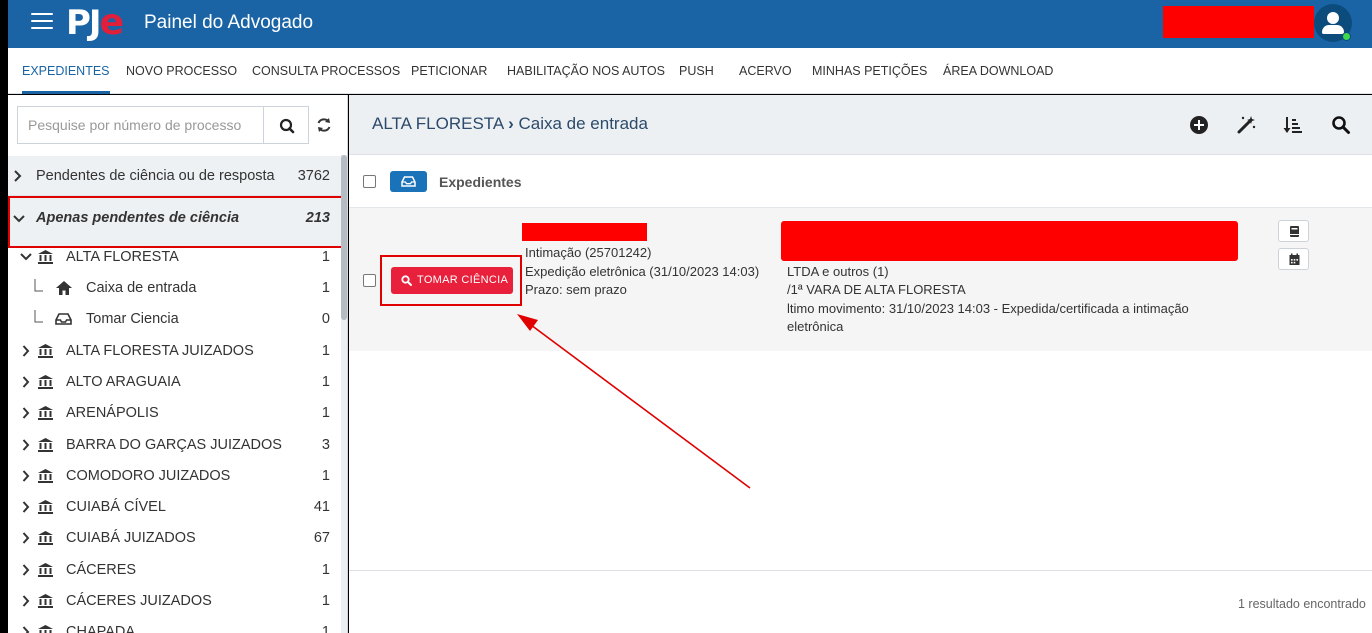  Describe the element at coordinates (369, 280) in the screenshot. I see `item-checkbox` at that location.